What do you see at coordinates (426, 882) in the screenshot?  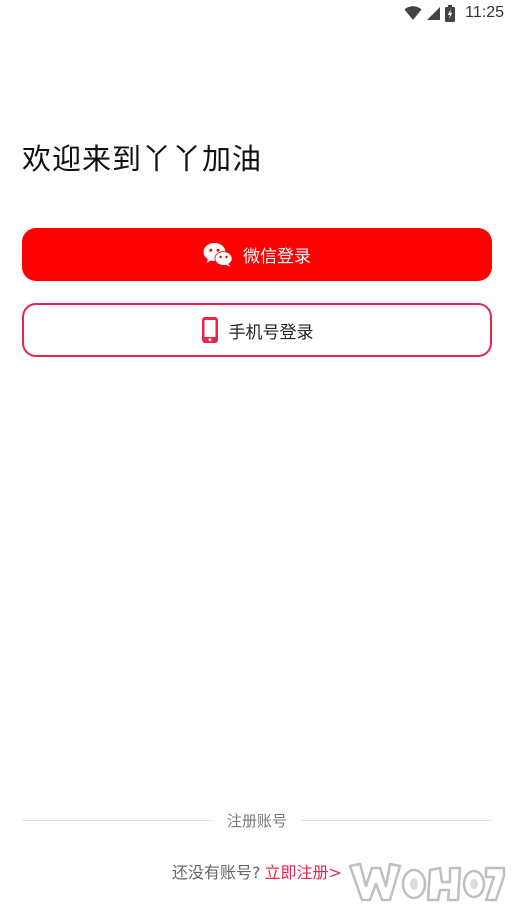 I see `site-logo-watermark` at bounding box center [426, 882].